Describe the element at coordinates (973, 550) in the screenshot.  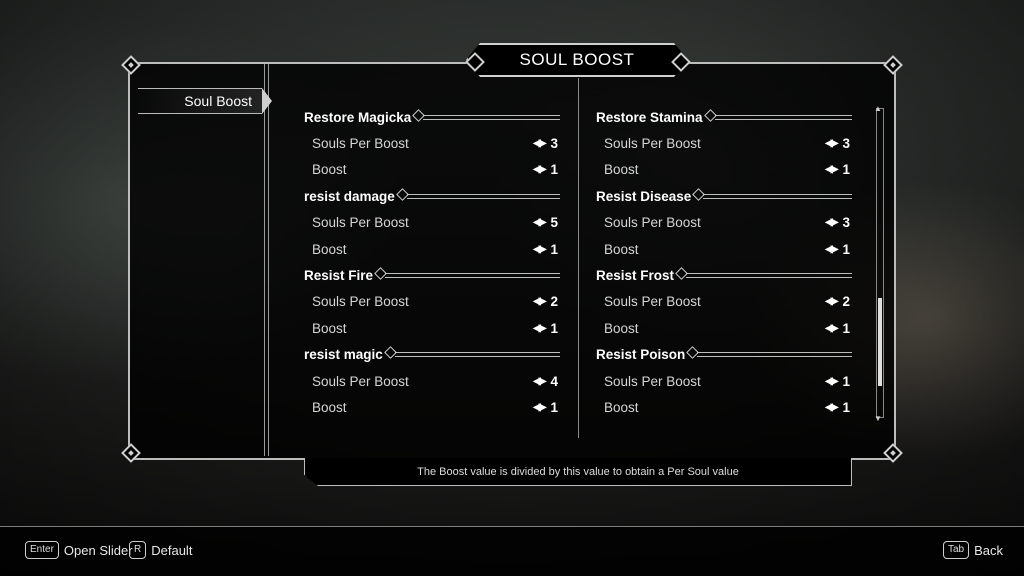
I see `back-hint: Tab Back` at that location.